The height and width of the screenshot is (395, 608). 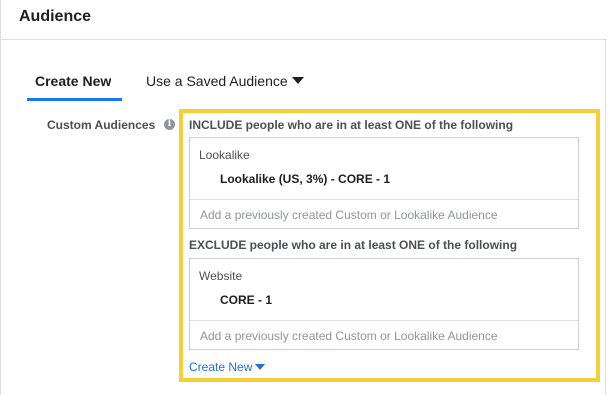 What do you see at coordinates (304, 20) in the screenshot?
I see `panel-header: Audience` at bounding box center [304, 20].